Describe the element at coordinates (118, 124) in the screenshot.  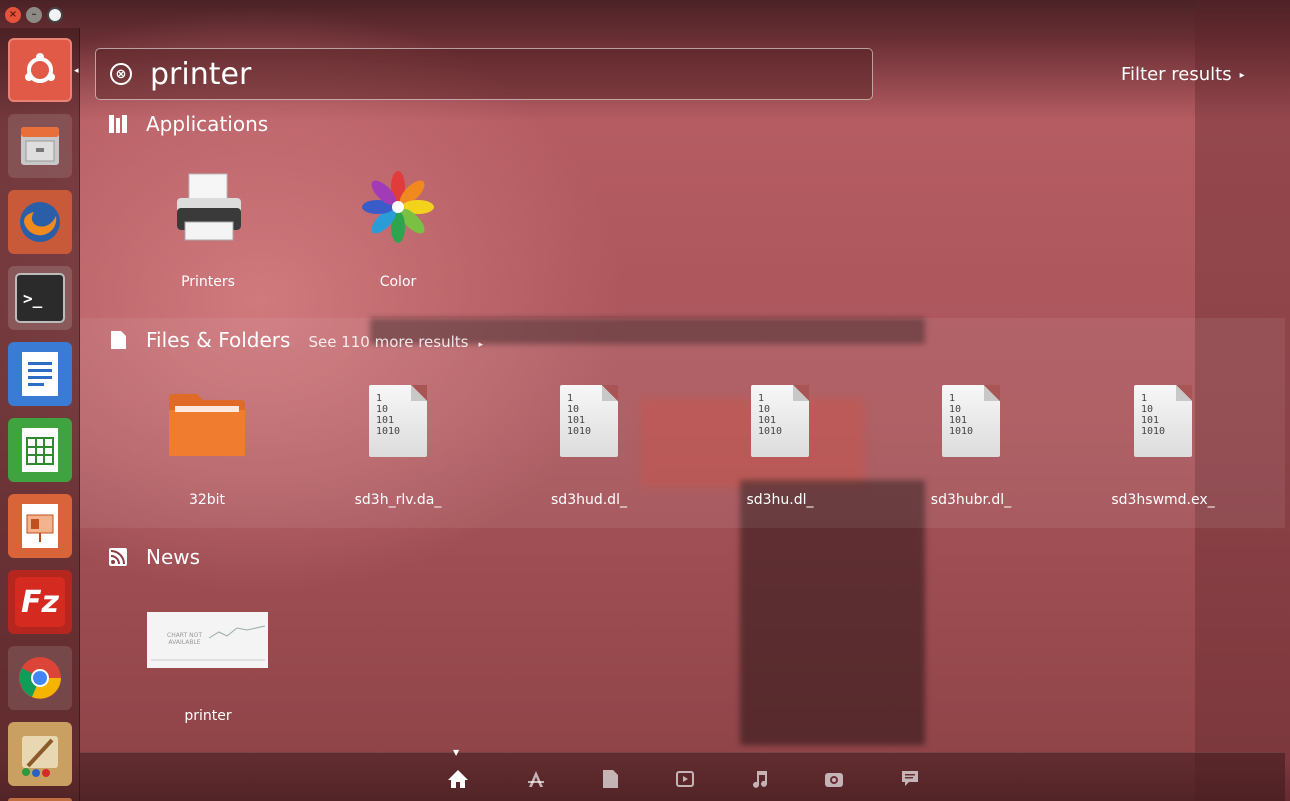
I see `applications-category-icon` at that location.